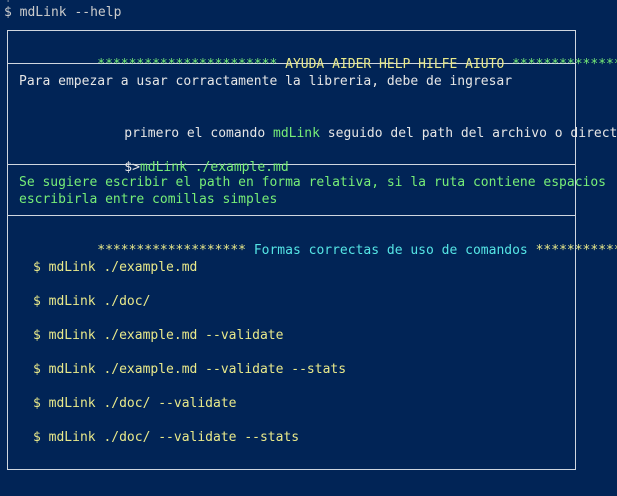  Describe the element at coordinates (115, 267) in the screenshot. I see `usage-command-1: $ mdLink ./example.md` at that location.